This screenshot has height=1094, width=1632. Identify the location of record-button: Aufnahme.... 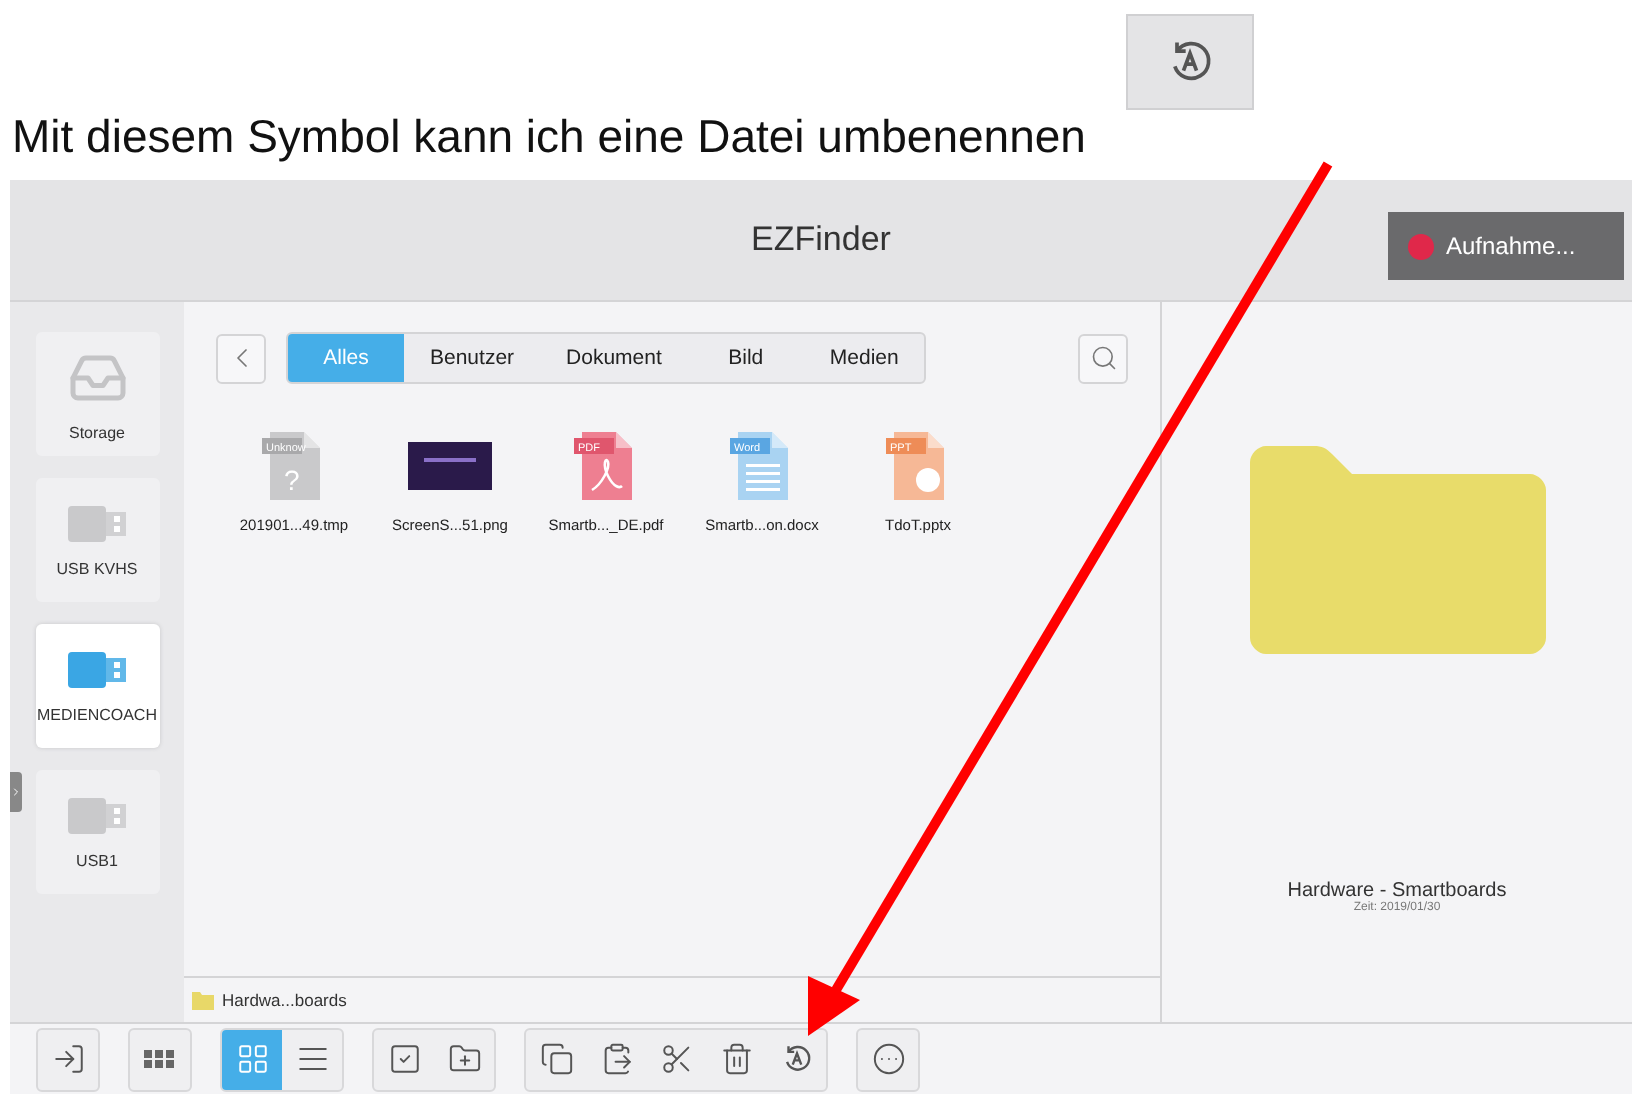
(1506, 246).